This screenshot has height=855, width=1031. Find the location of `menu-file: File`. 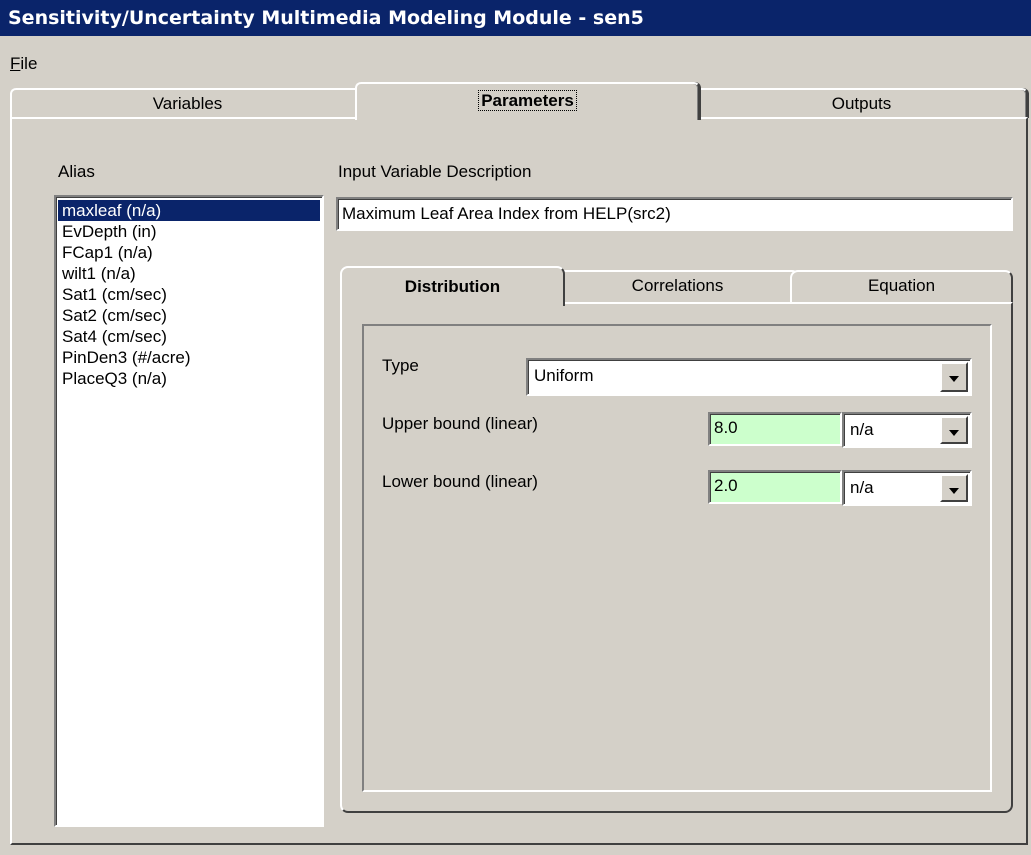

menu-file: File is located at coordinates (23, 64).